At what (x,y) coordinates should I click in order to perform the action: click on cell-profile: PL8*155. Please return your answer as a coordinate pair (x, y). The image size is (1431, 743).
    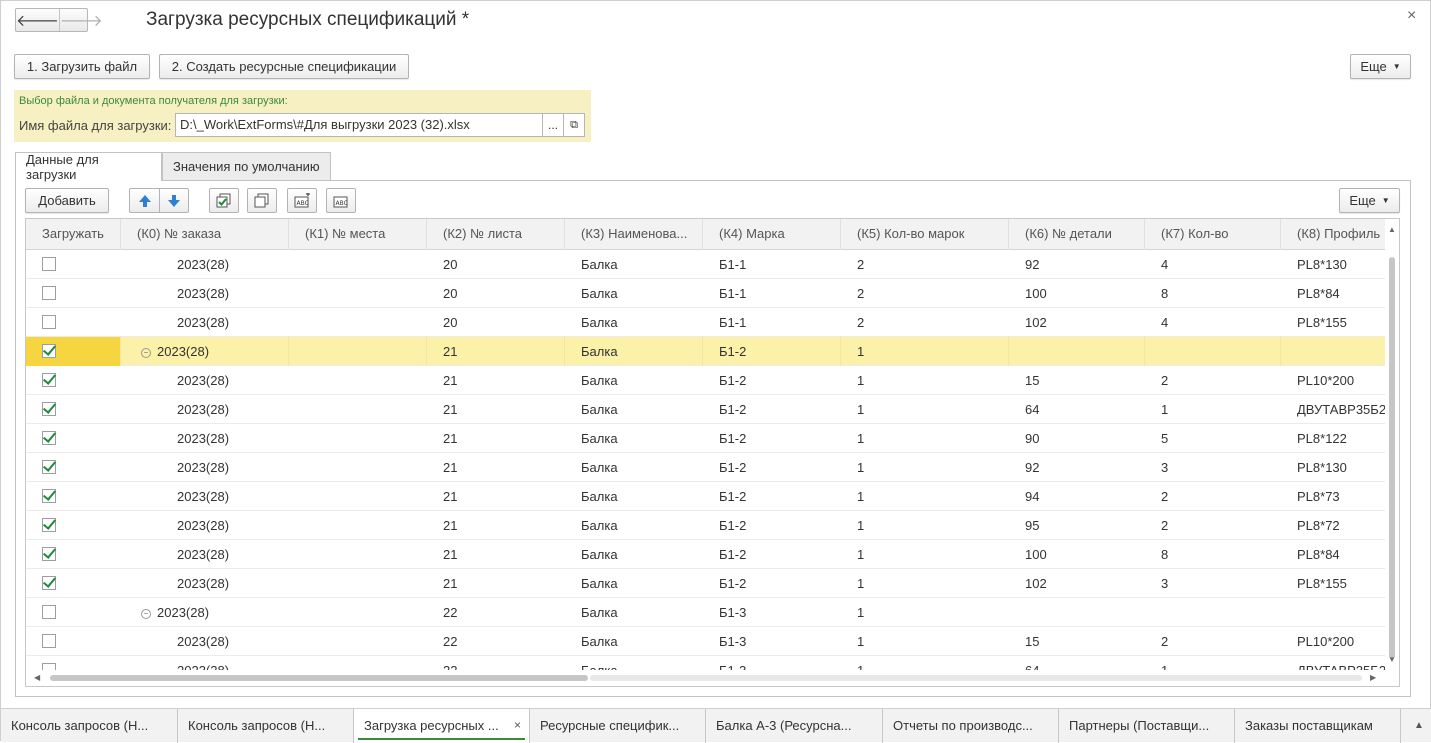
    Looking at the image, I should click on (1333, 583).